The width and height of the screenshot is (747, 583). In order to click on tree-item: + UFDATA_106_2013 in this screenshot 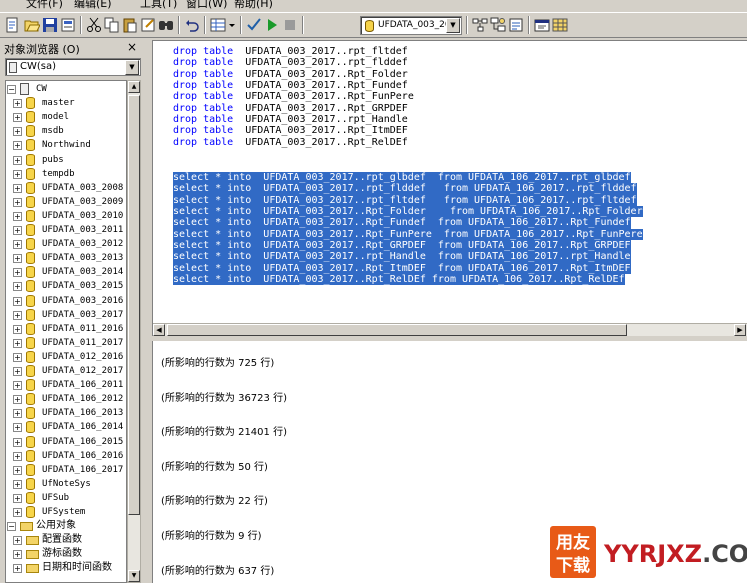, I will do `click(66, 413)`.